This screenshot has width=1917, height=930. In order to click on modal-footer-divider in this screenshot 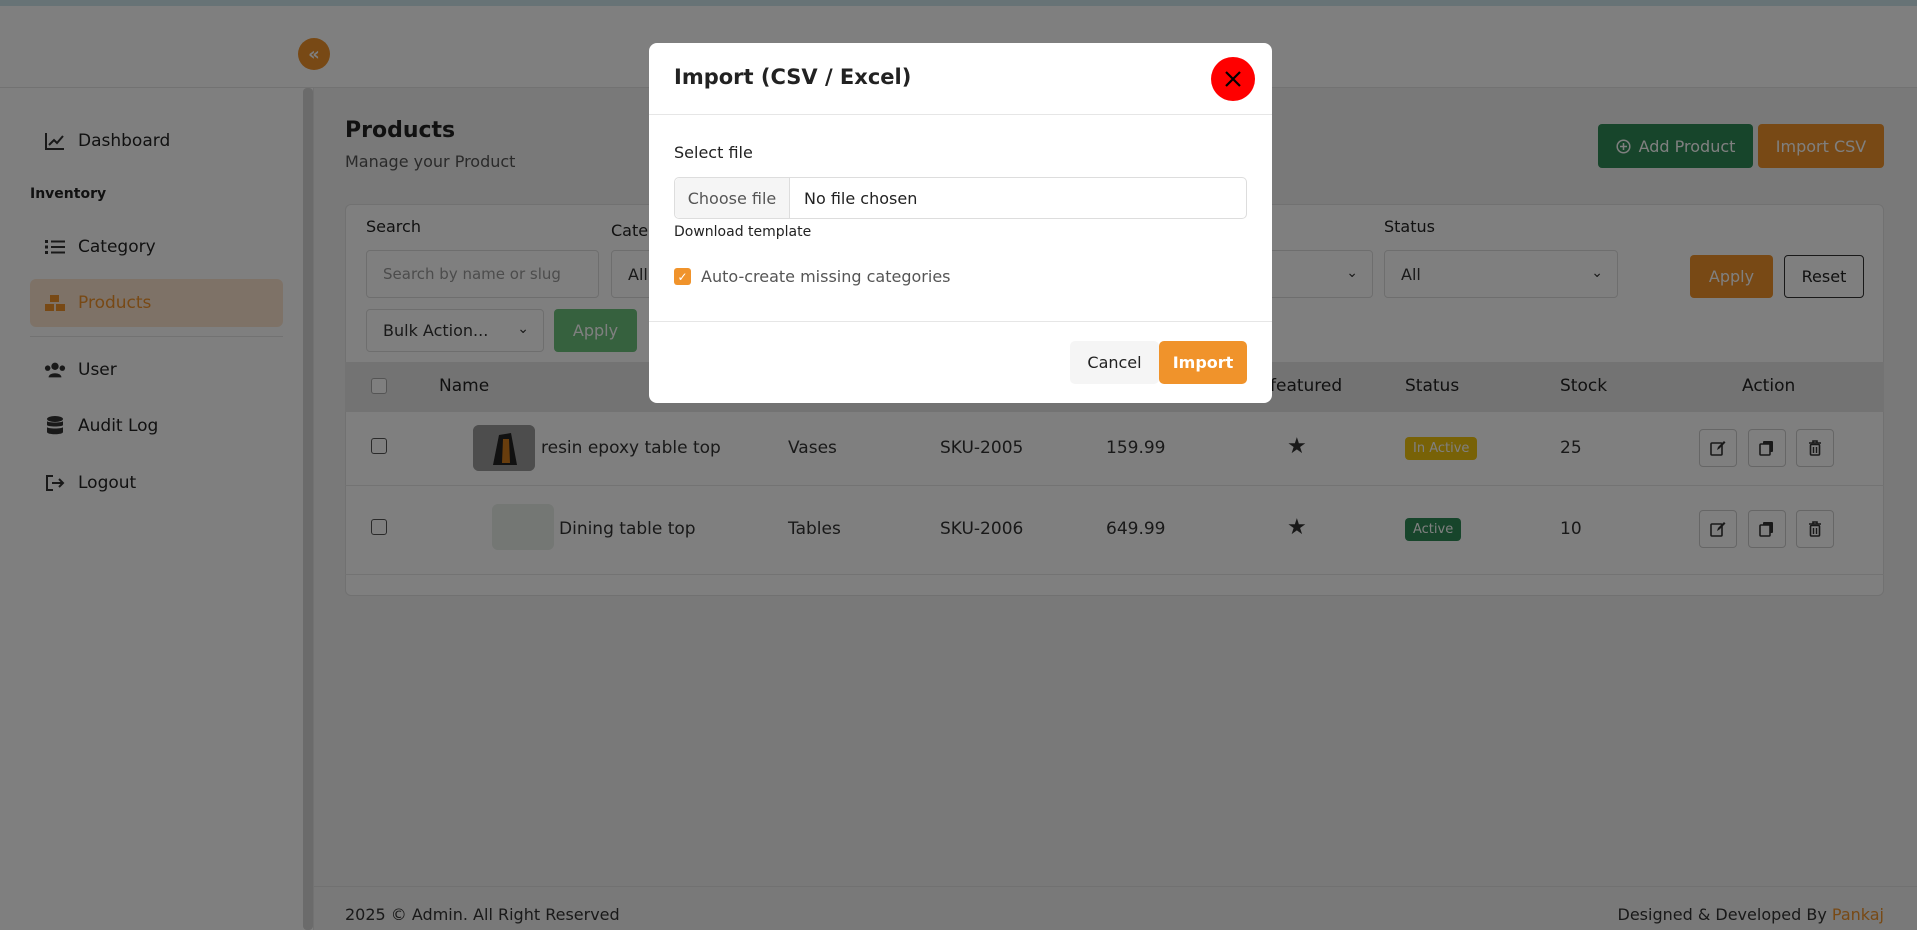, I will do `click(960, 321)`.